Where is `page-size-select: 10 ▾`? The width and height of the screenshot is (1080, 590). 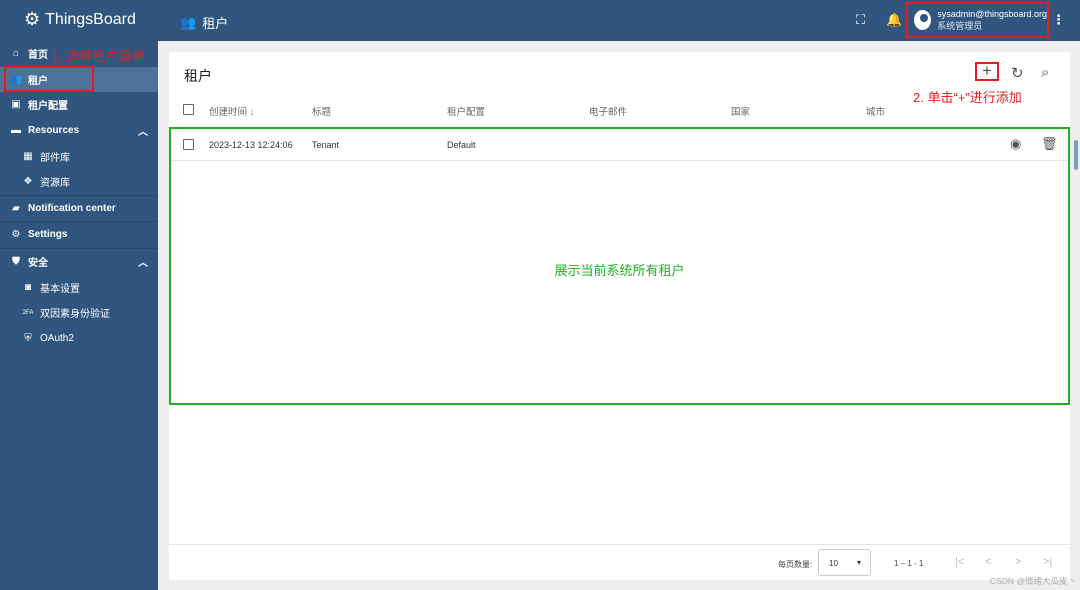
page-size-select: 10 ▾ is located at coordinates (844, 562).